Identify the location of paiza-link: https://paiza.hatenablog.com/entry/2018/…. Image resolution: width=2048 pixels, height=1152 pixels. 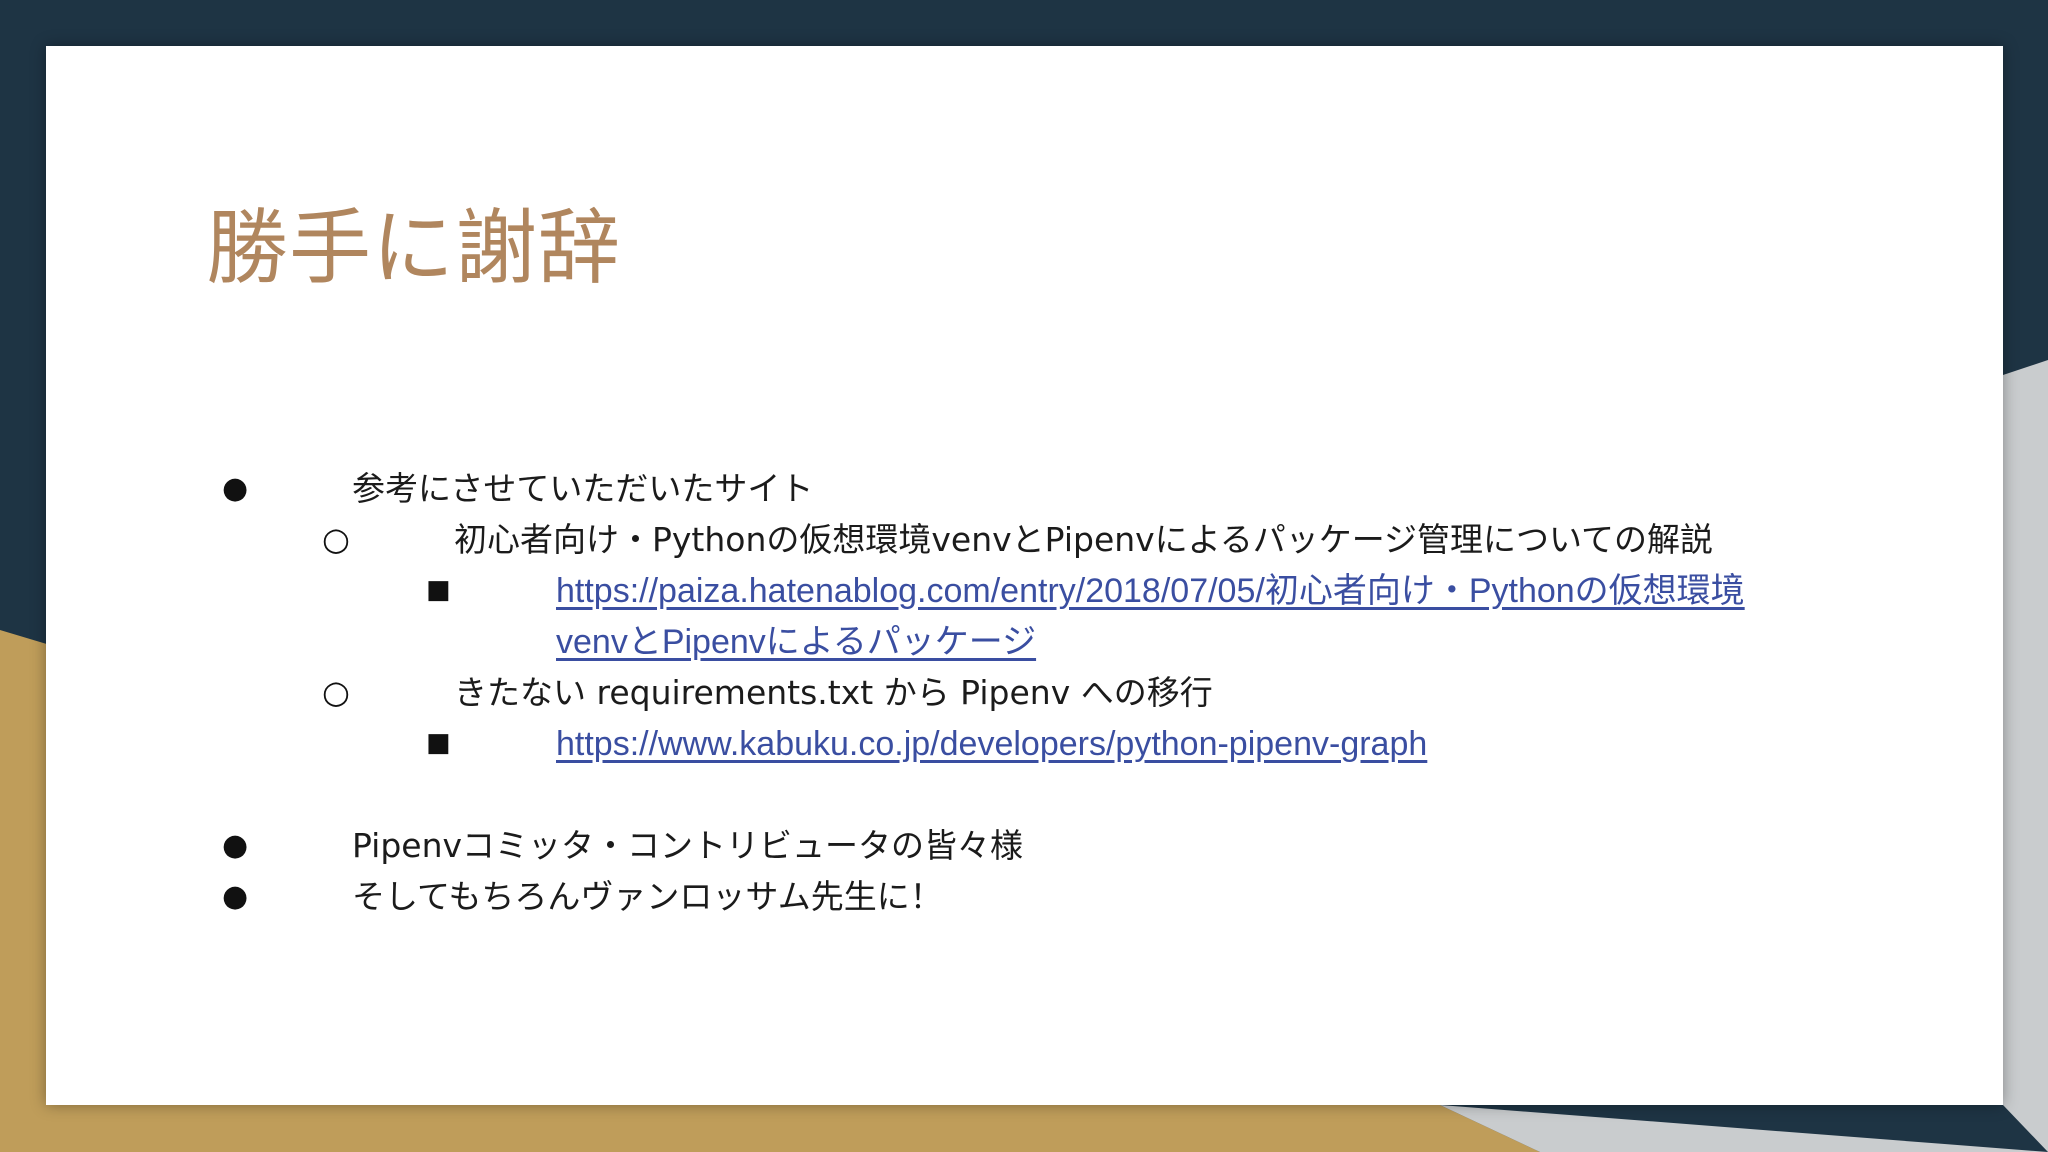
(1150, 591).